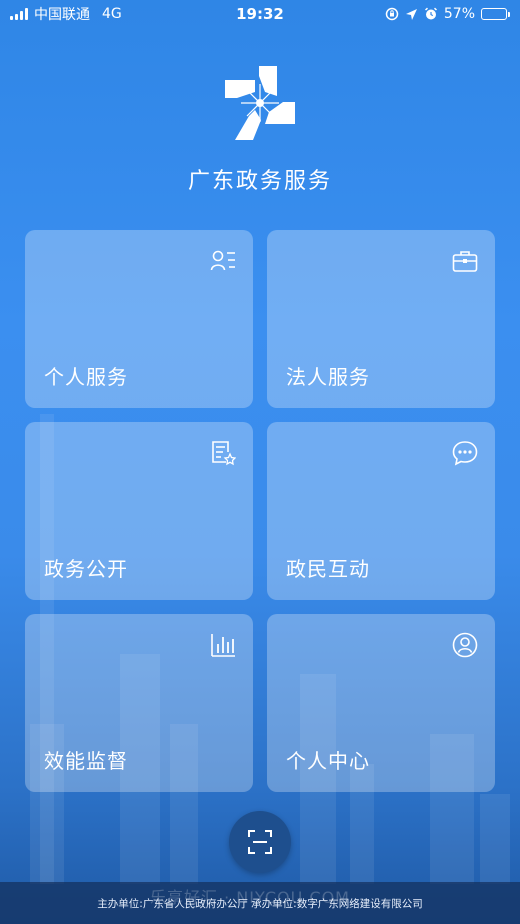  What do you see at coordinates (86, 761) in the screenshot?
I see `tile-label: 效能监督` at bounding box center [86, 761].